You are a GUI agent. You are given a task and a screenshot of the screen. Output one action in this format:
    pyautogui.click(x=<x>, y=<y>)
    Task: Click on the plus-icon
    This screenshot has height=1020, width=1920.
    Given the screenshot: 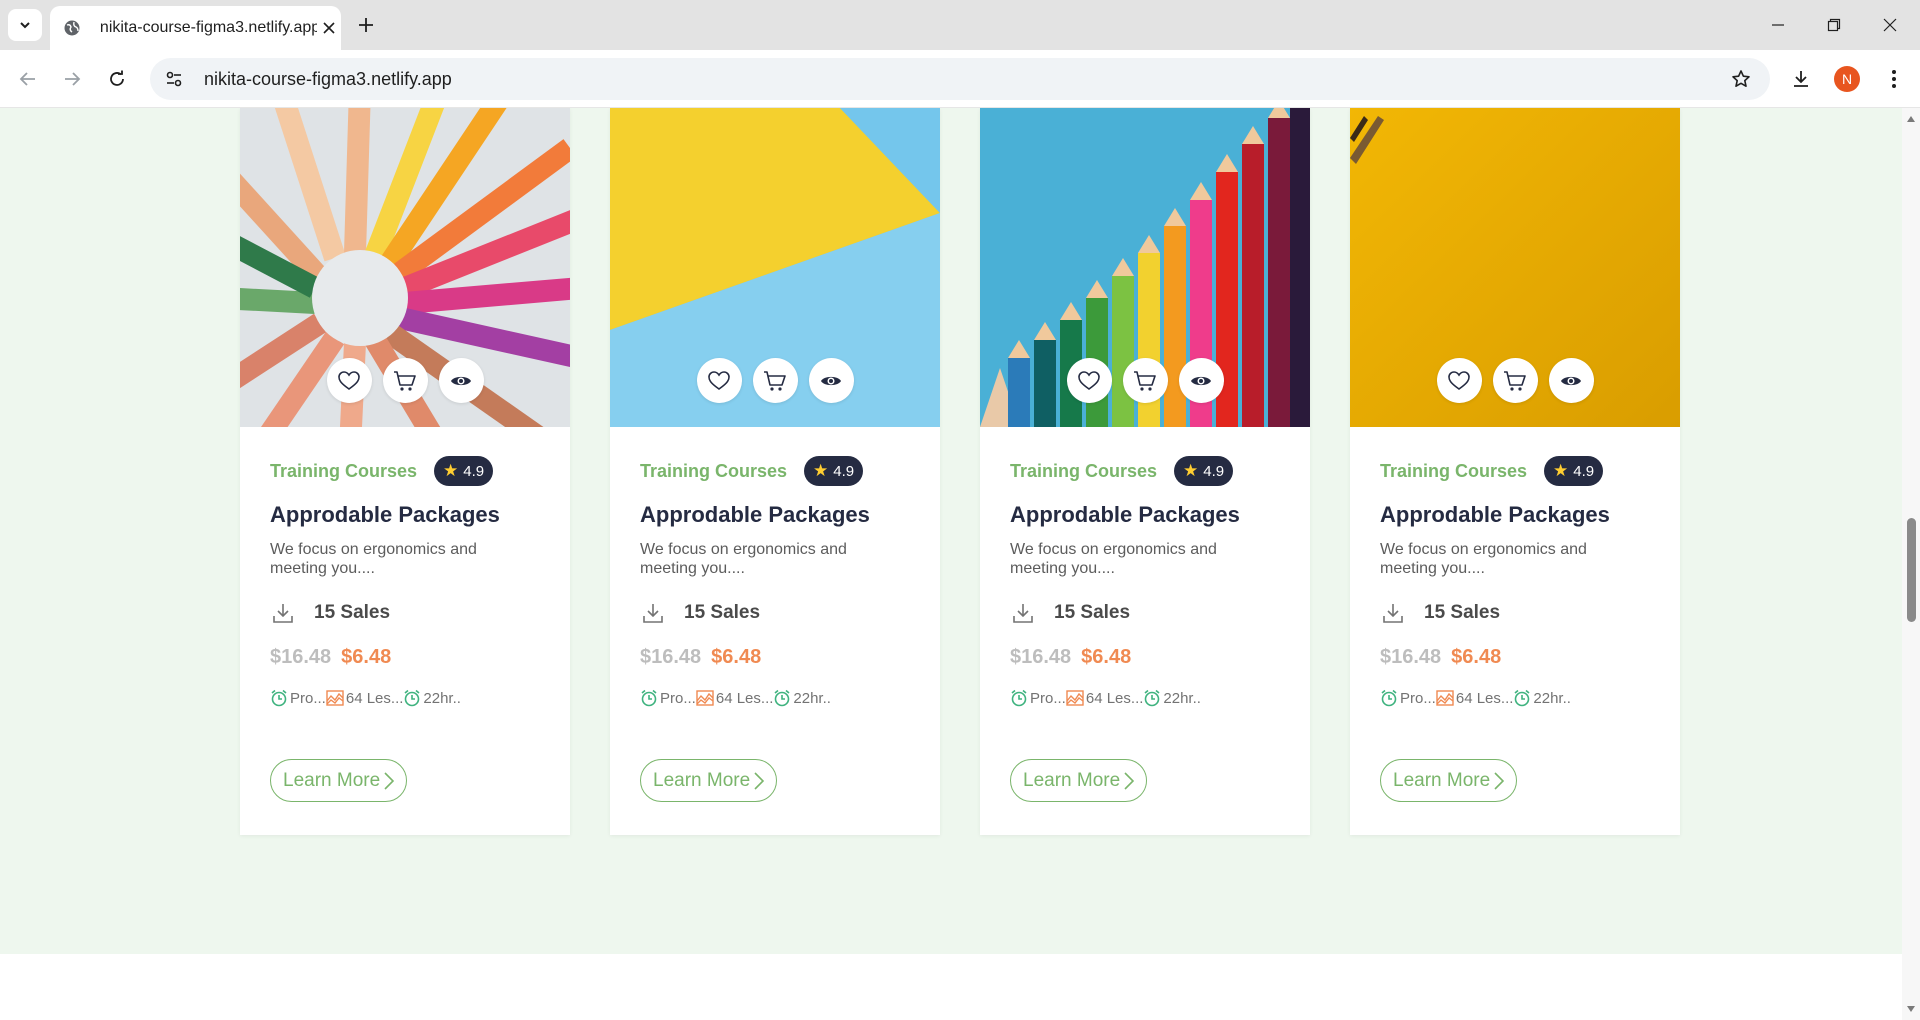 What is the action you would take?
    pyautogui.click(x=366, y=25)
    